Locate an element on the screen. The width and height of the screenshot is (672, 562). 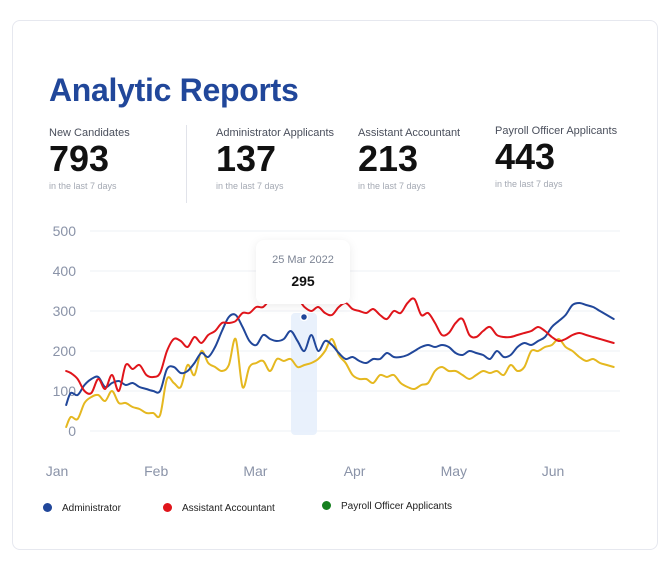
hover-point is located at coordinates (304, 317).